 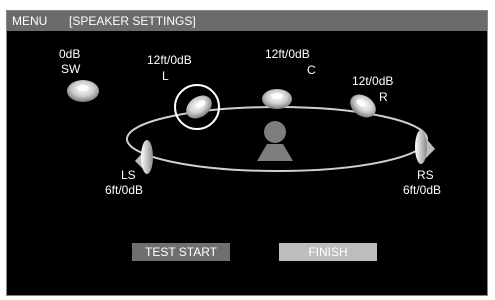 What do you see at coordinates (383, 97) in the screenshot?
I see `r-name-label: R` at bounding box center [383, 97].